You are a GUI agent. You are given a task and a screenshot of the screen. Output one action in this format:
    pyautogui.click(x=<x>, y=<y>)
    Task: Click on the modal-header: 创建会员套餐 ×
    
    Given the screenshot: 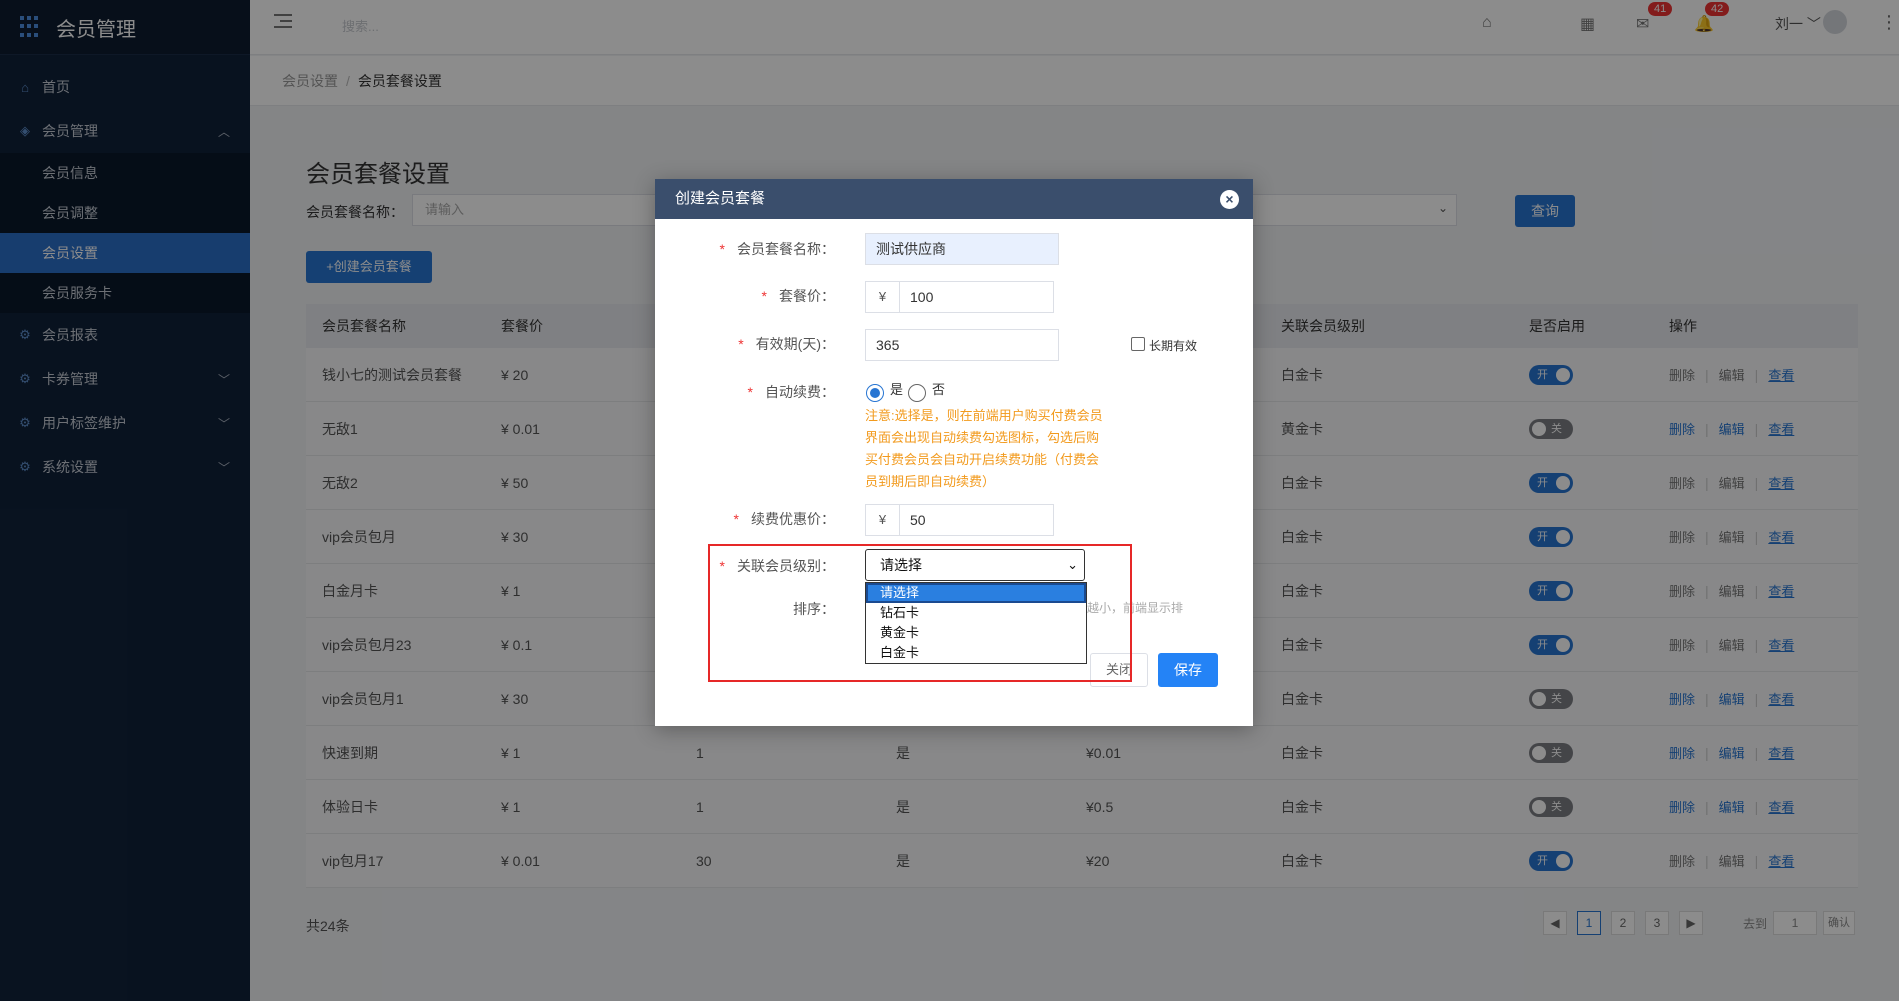 What is the action you would take?
    pyautogui.click(x=954, y=199)
    